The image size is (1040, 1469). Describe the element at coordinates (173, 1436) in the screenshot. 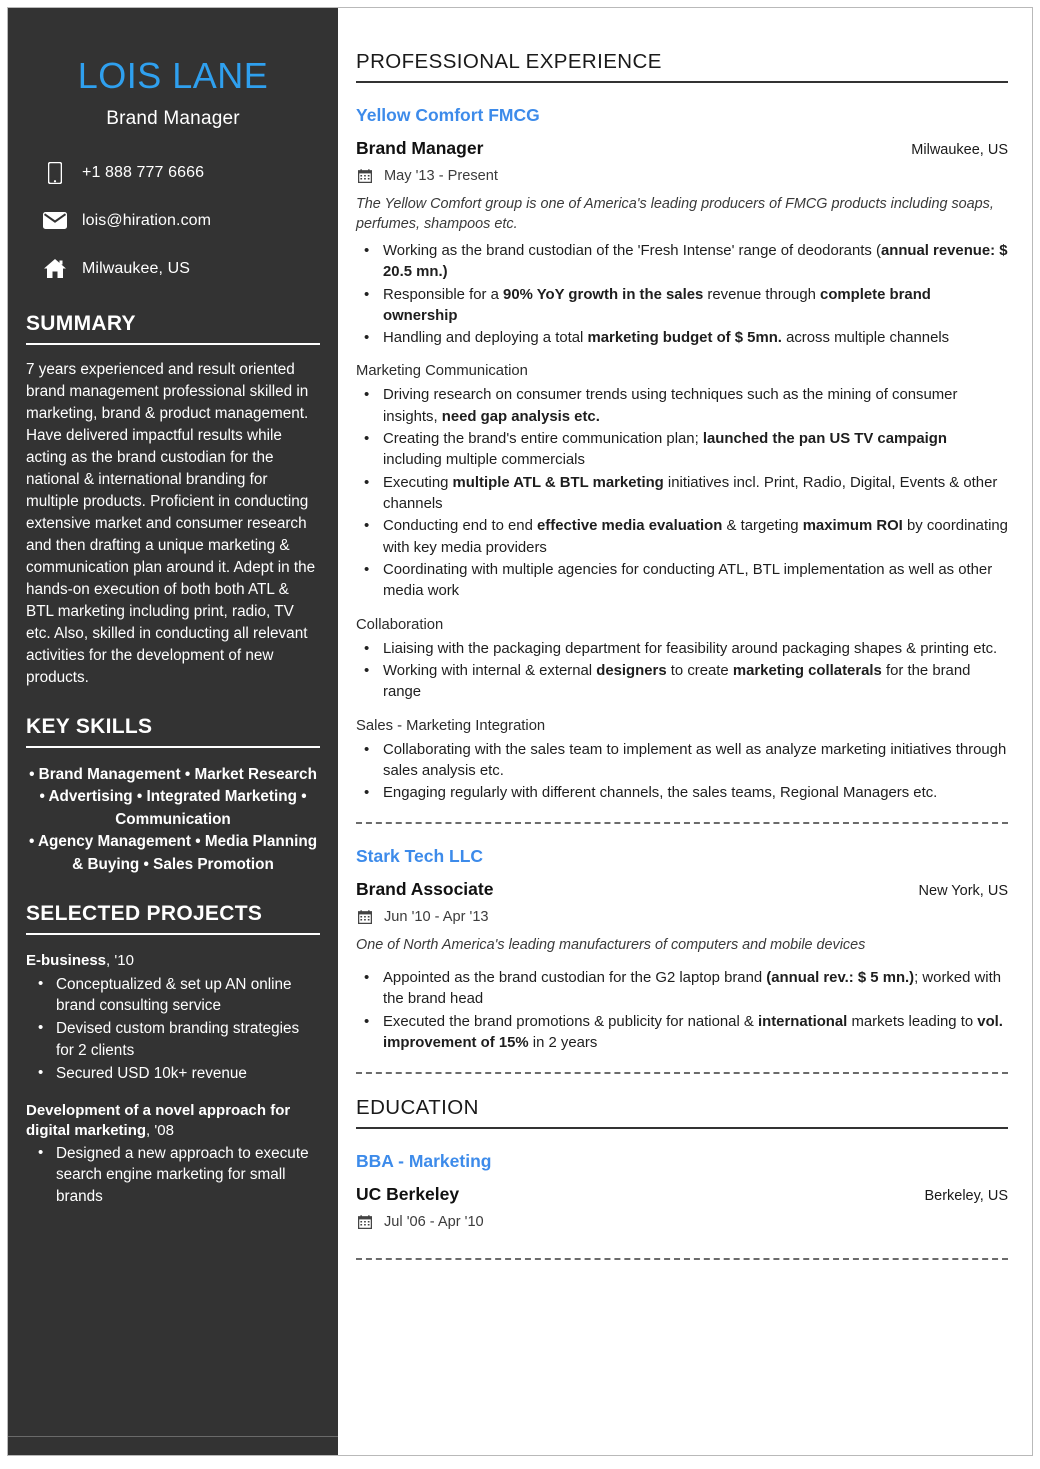

I see `sidebar-bottom-divider` at that location.